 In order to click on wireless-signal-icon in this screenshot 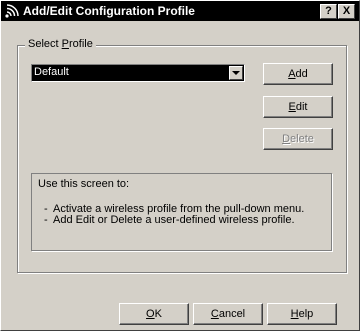, I will do `click(12, 11)`.